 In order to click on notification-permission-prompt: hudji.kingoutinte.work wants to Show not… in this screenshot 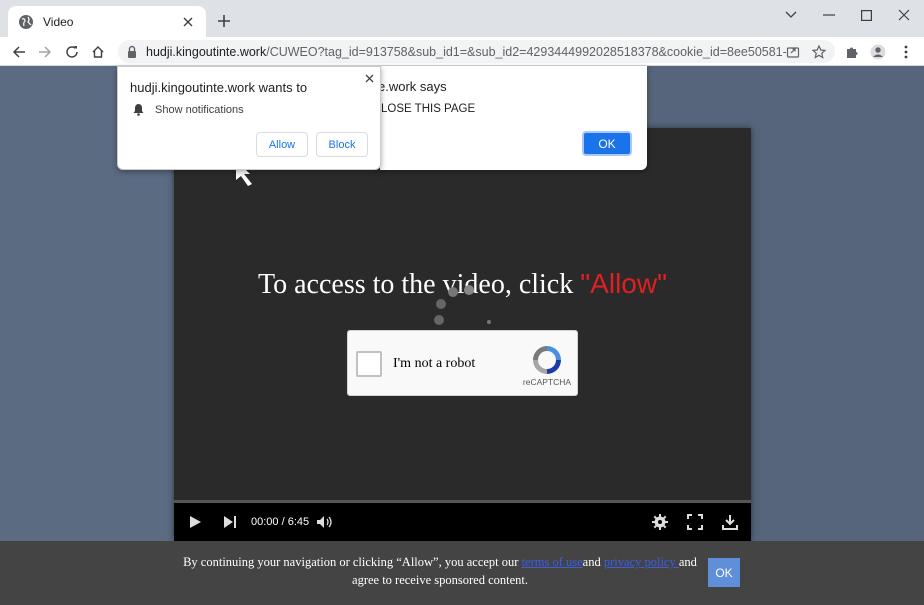, I will do `click(249, 118)`.